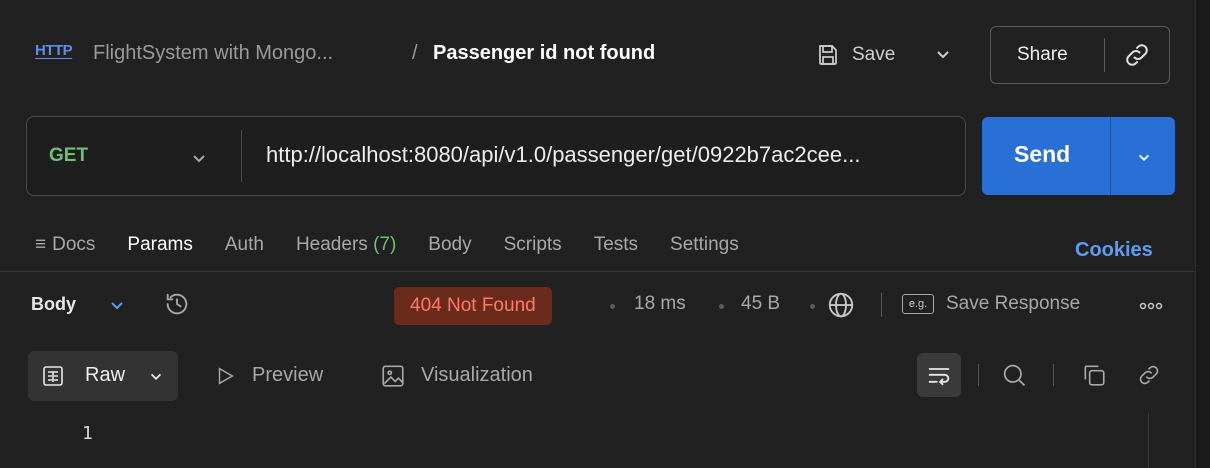 This screenshot has width=1210, height=468. Describe the element at coordinates (73, 245) in the screenshot. I see `tab-docs: Docs` at that location.